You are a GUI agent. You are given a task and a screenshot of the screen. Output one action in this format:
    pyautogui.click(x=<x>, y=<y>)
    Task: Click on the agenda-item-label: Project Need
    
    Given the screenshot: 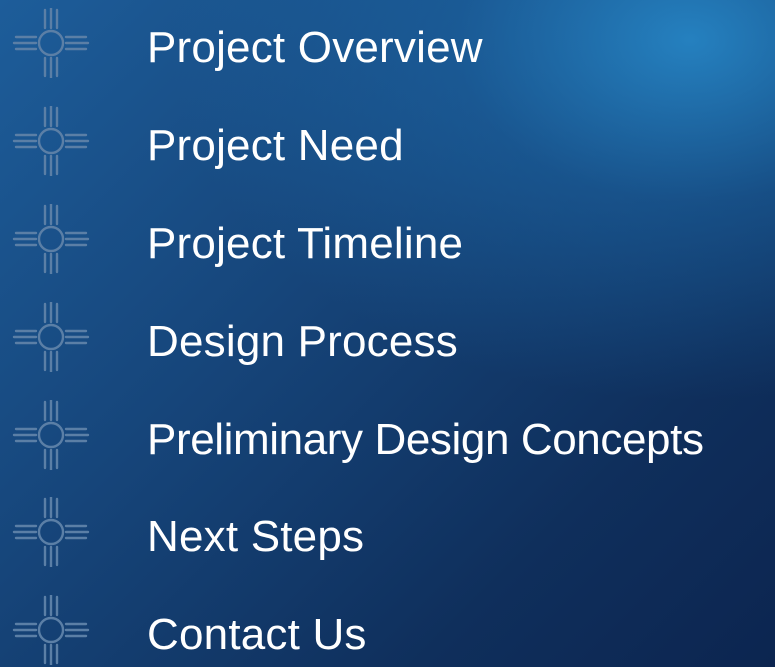 What is the action you would take?
    pyautogui.click(x=275, y=145)
    